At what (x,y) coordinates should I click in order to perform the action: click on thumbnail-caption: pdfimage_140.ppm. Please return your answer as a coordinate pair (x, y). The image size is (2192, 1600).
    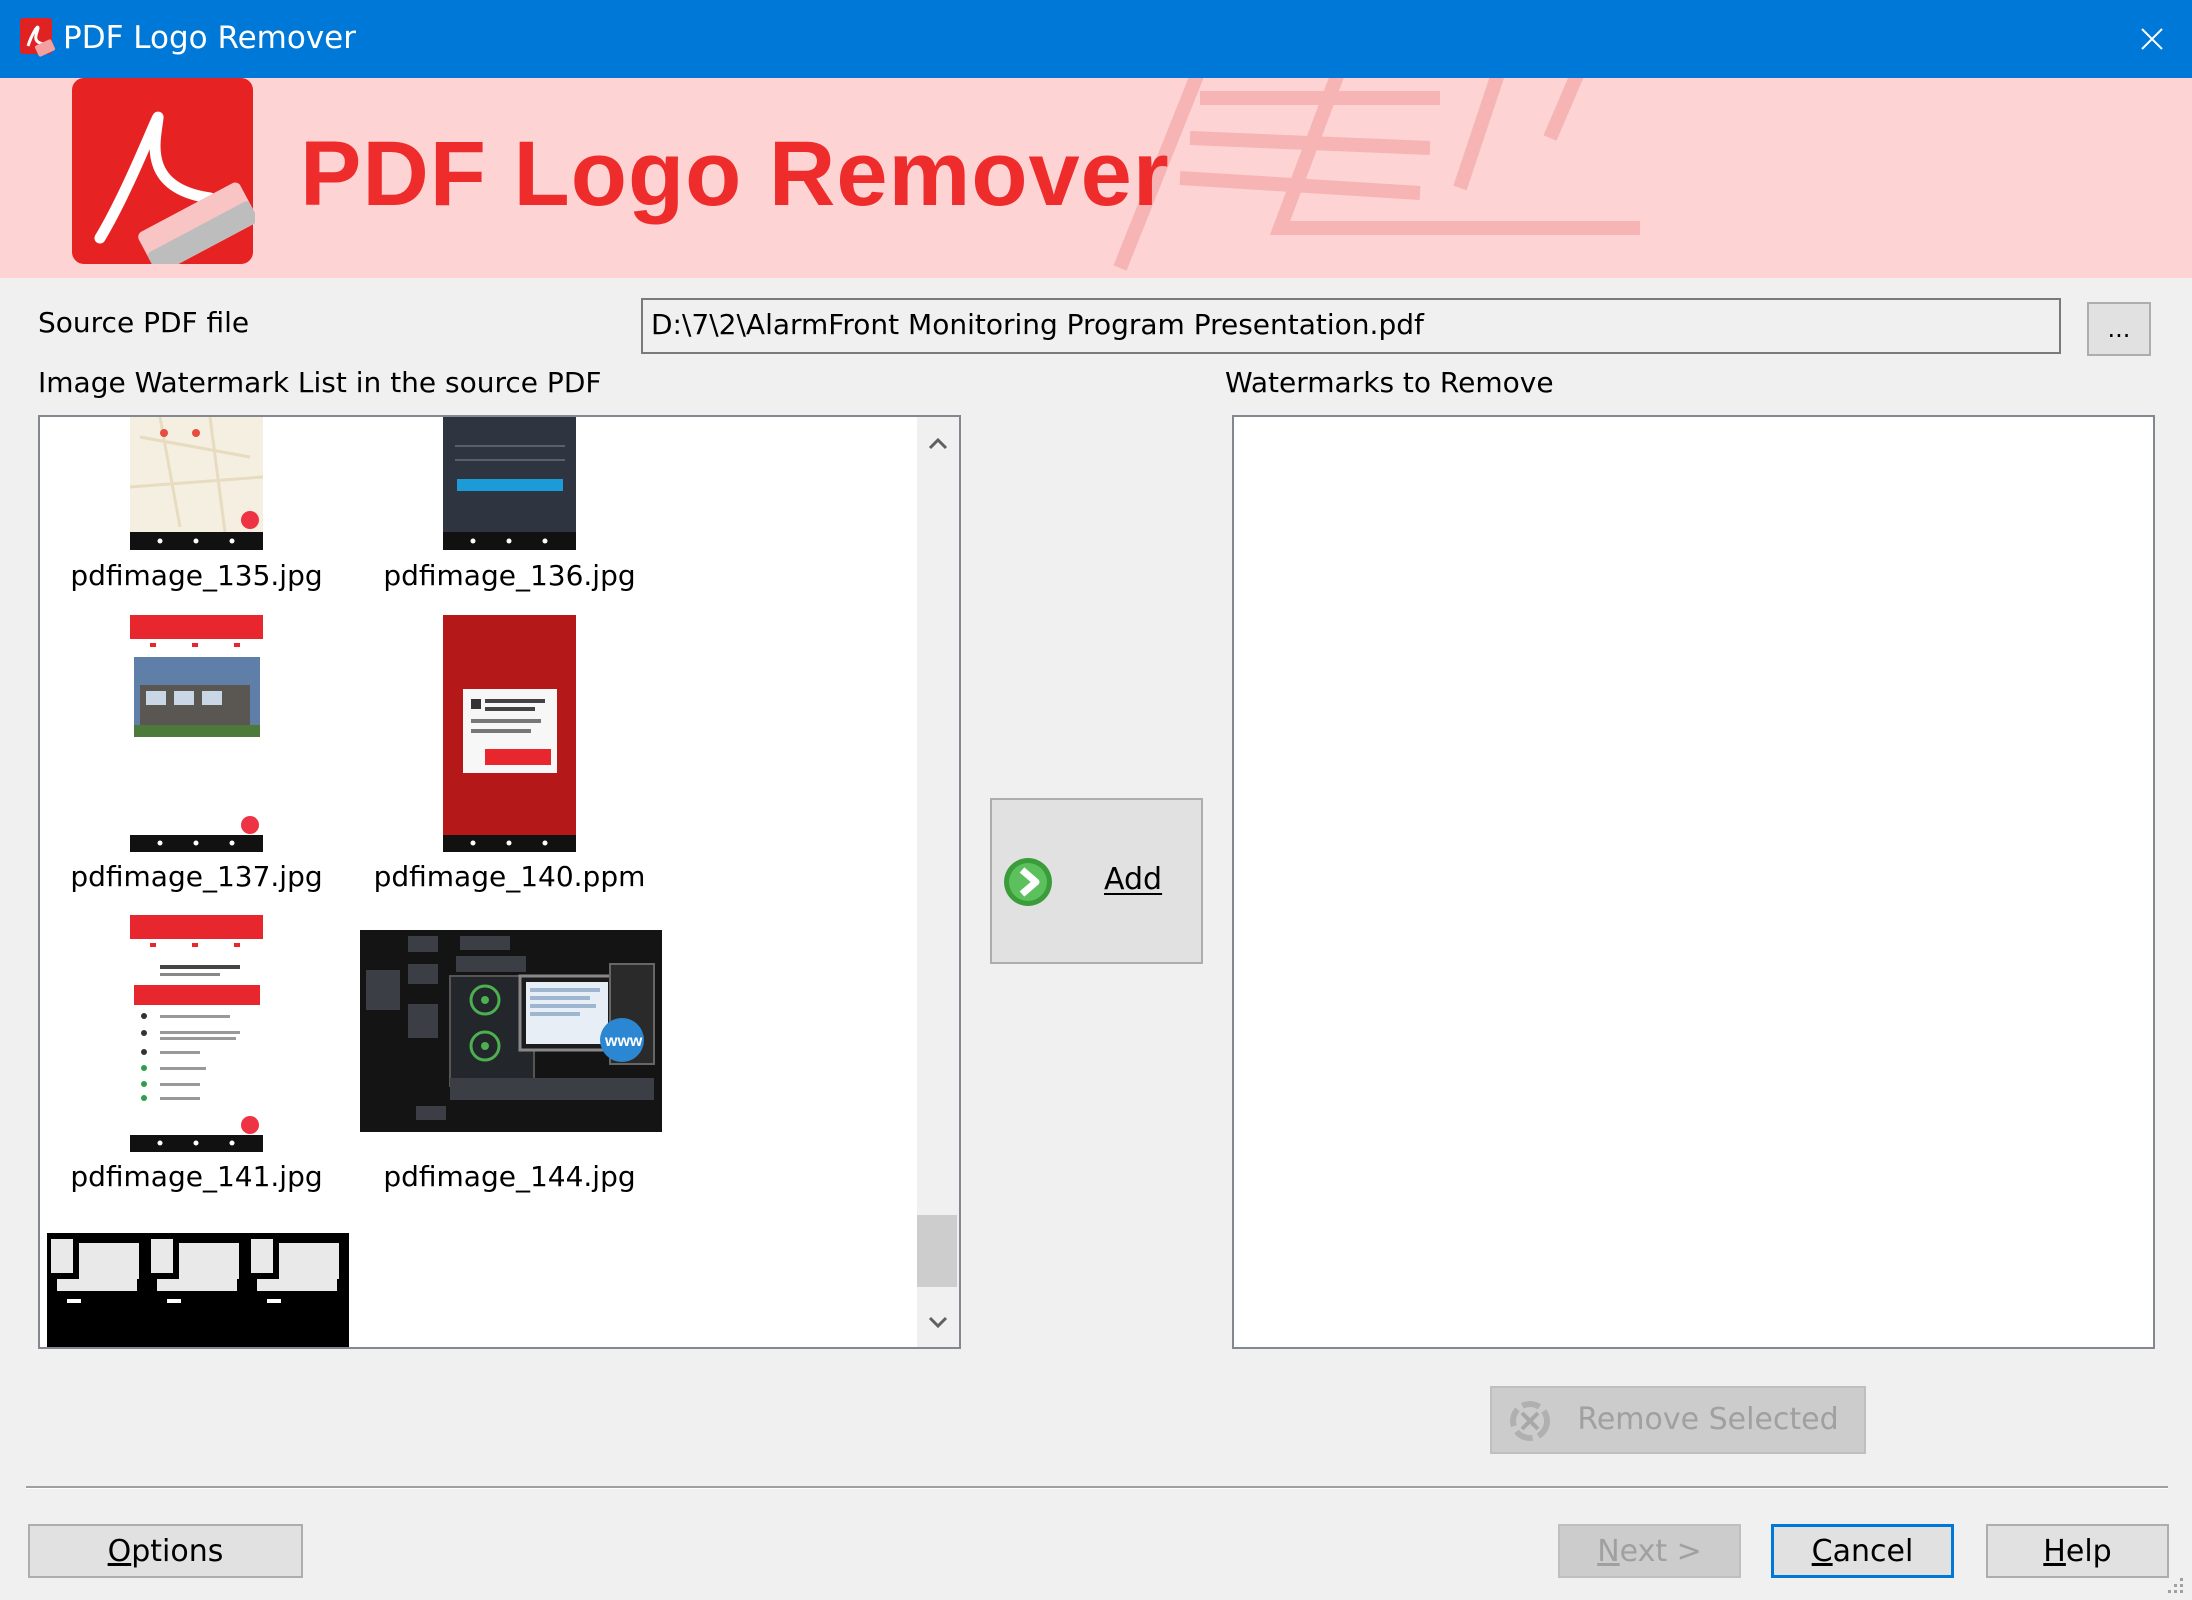
    Looking at the image, I should click on (509, 876).